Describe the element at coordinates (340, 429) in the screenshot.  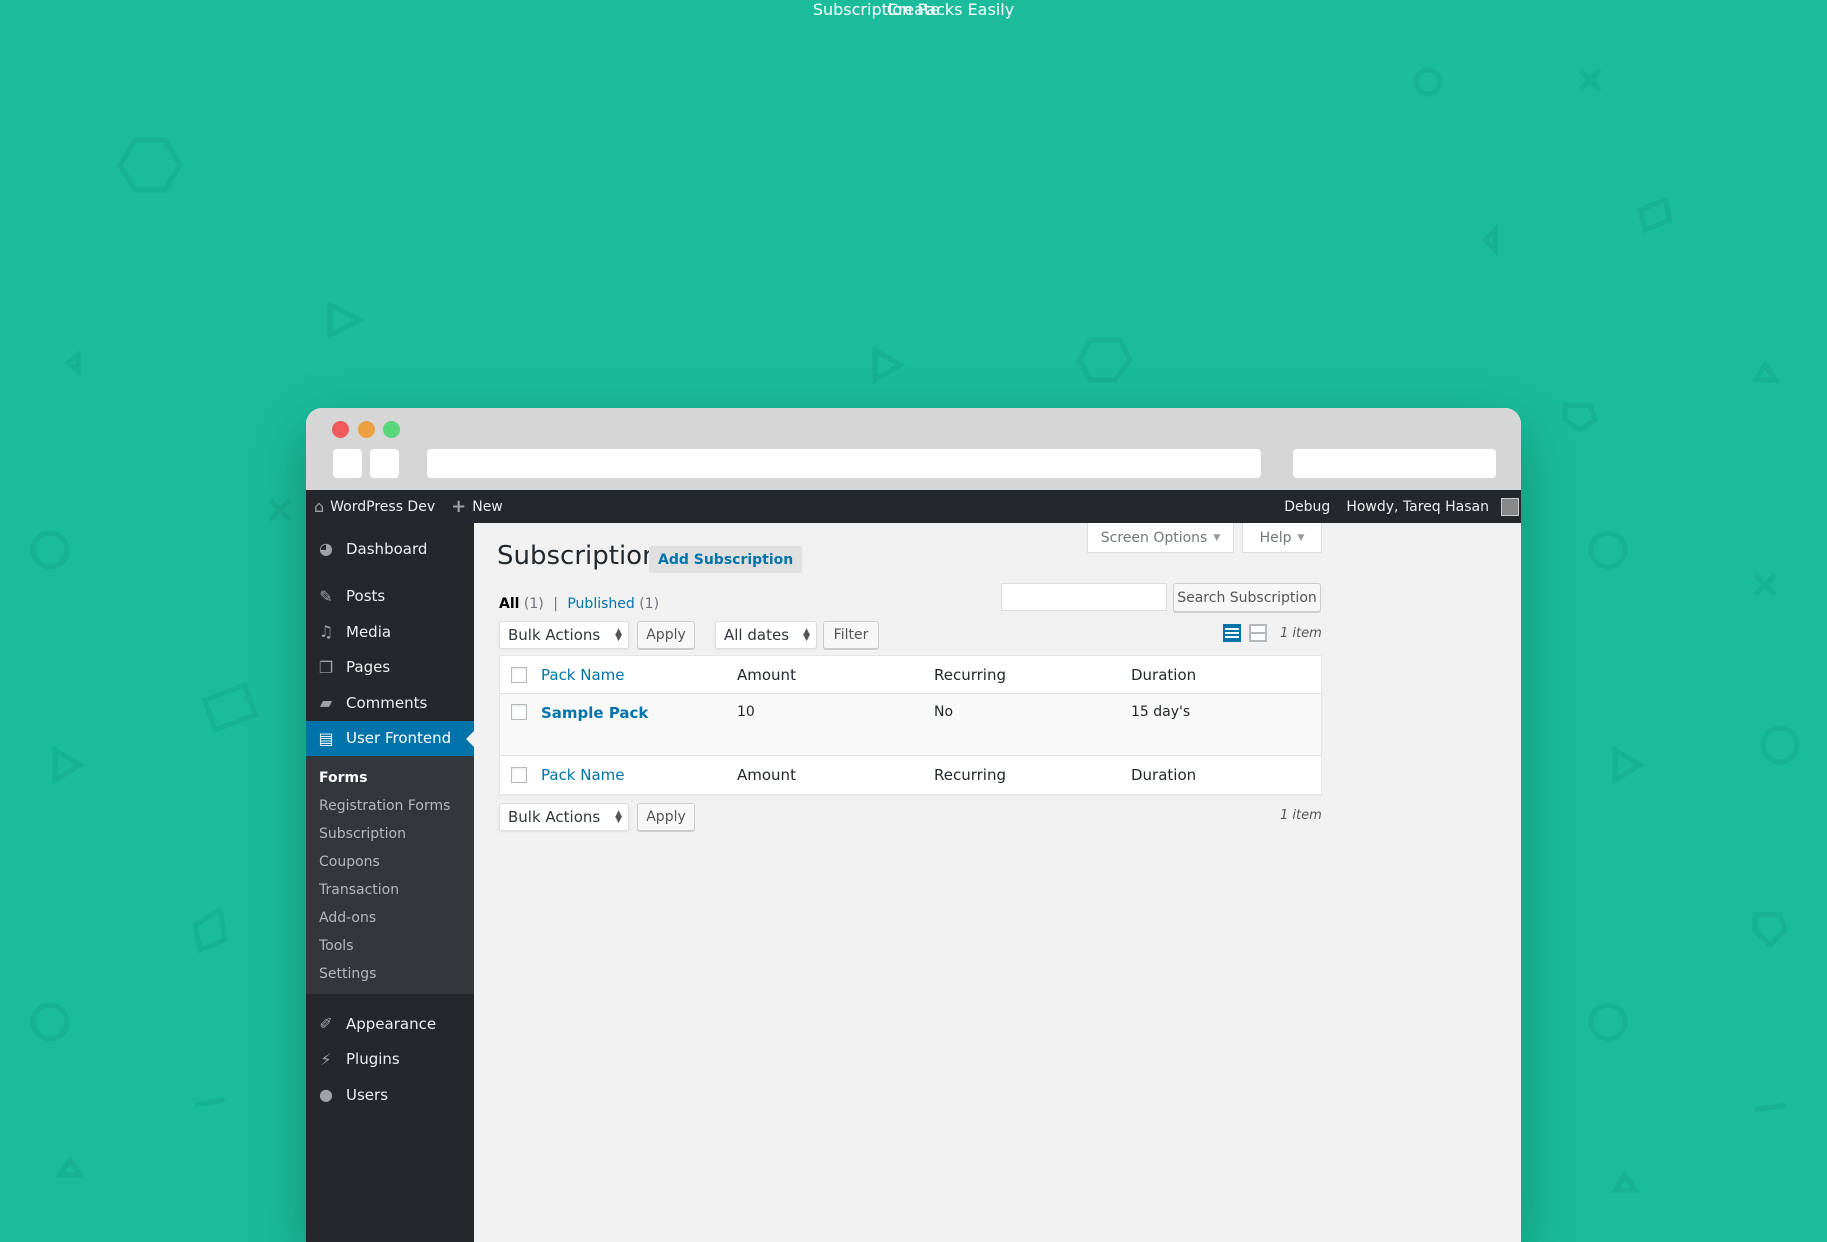
I see `close-window-dot` at that location.